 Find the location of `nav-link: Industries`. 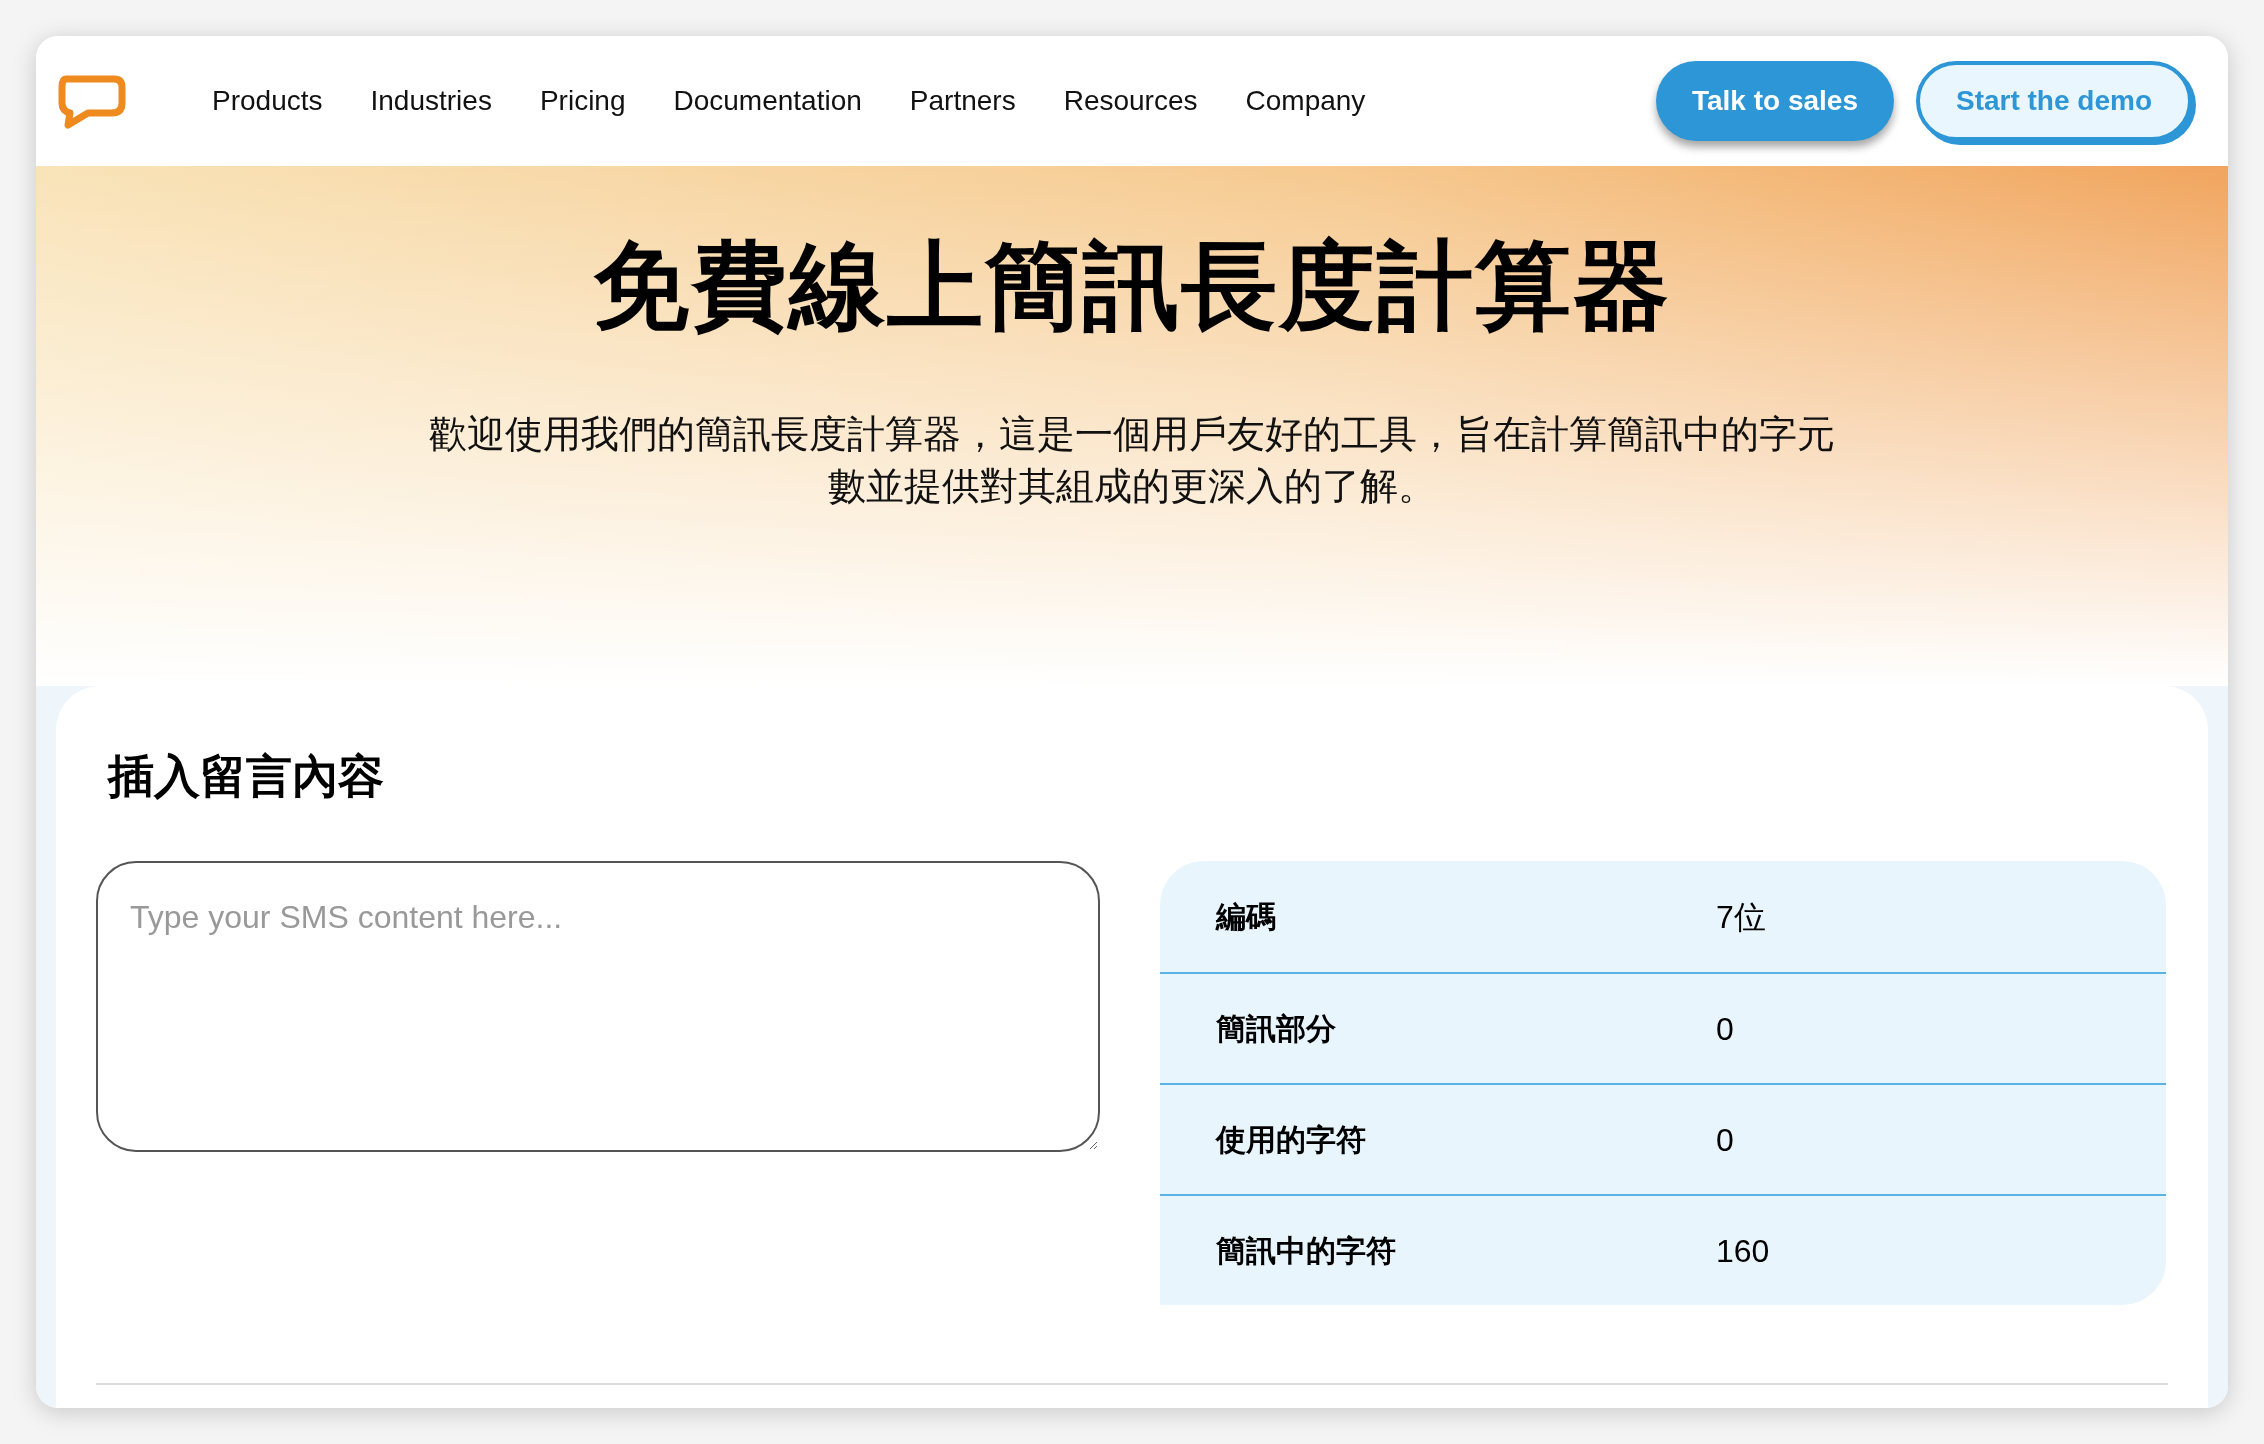

nav-link: Industries is located at coordinates (431, 101).